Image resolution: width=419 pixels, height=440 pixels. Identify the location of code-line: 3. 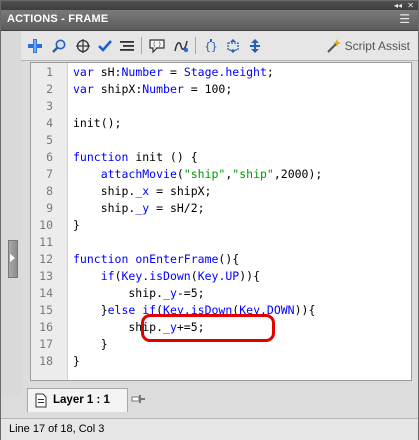
(221, 106).